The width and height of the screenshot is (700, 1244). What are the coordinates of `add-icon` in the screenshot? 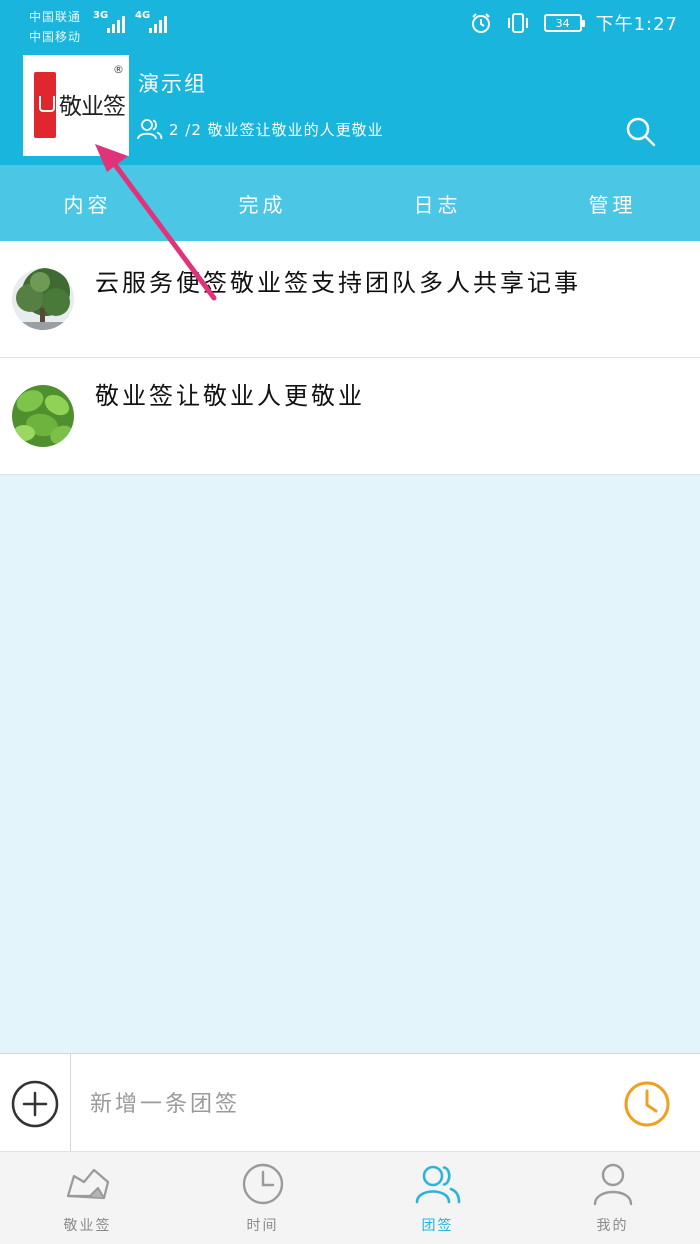 It's located at (35, 1104).